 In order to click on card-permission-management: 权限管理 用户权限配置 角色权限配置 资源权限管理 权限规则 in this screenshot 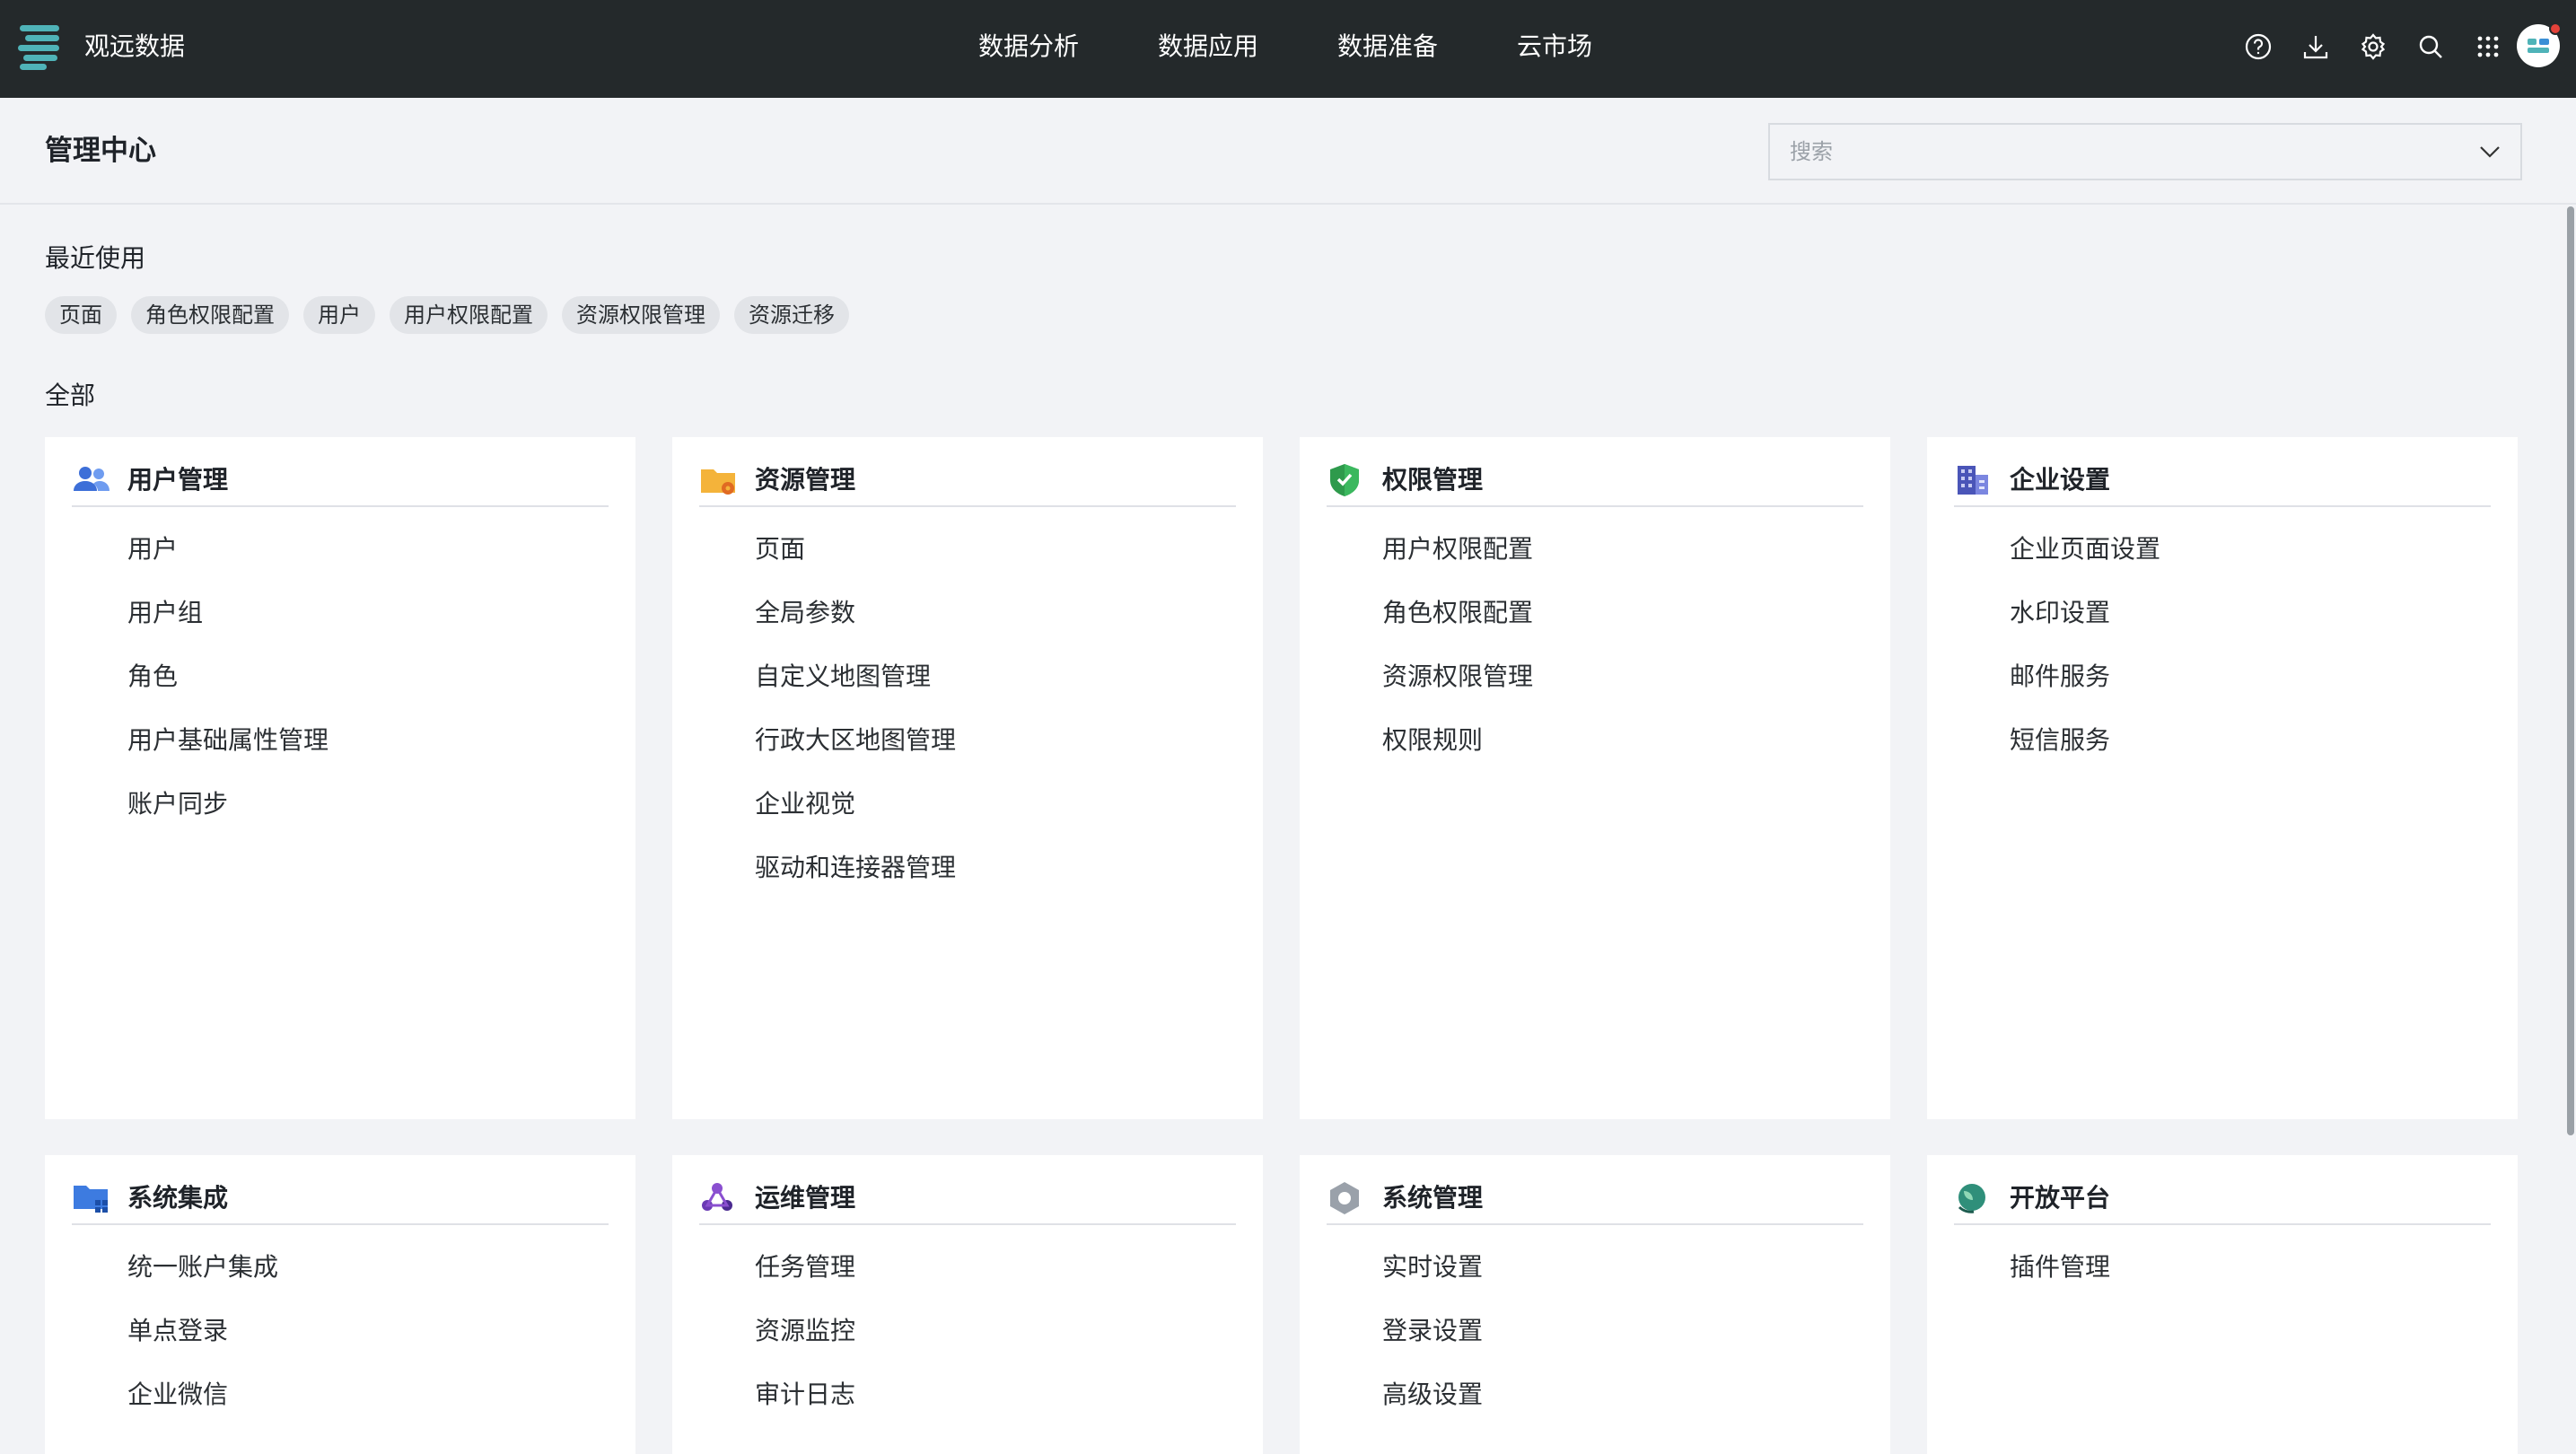, I will do `click(1595, 778)`.